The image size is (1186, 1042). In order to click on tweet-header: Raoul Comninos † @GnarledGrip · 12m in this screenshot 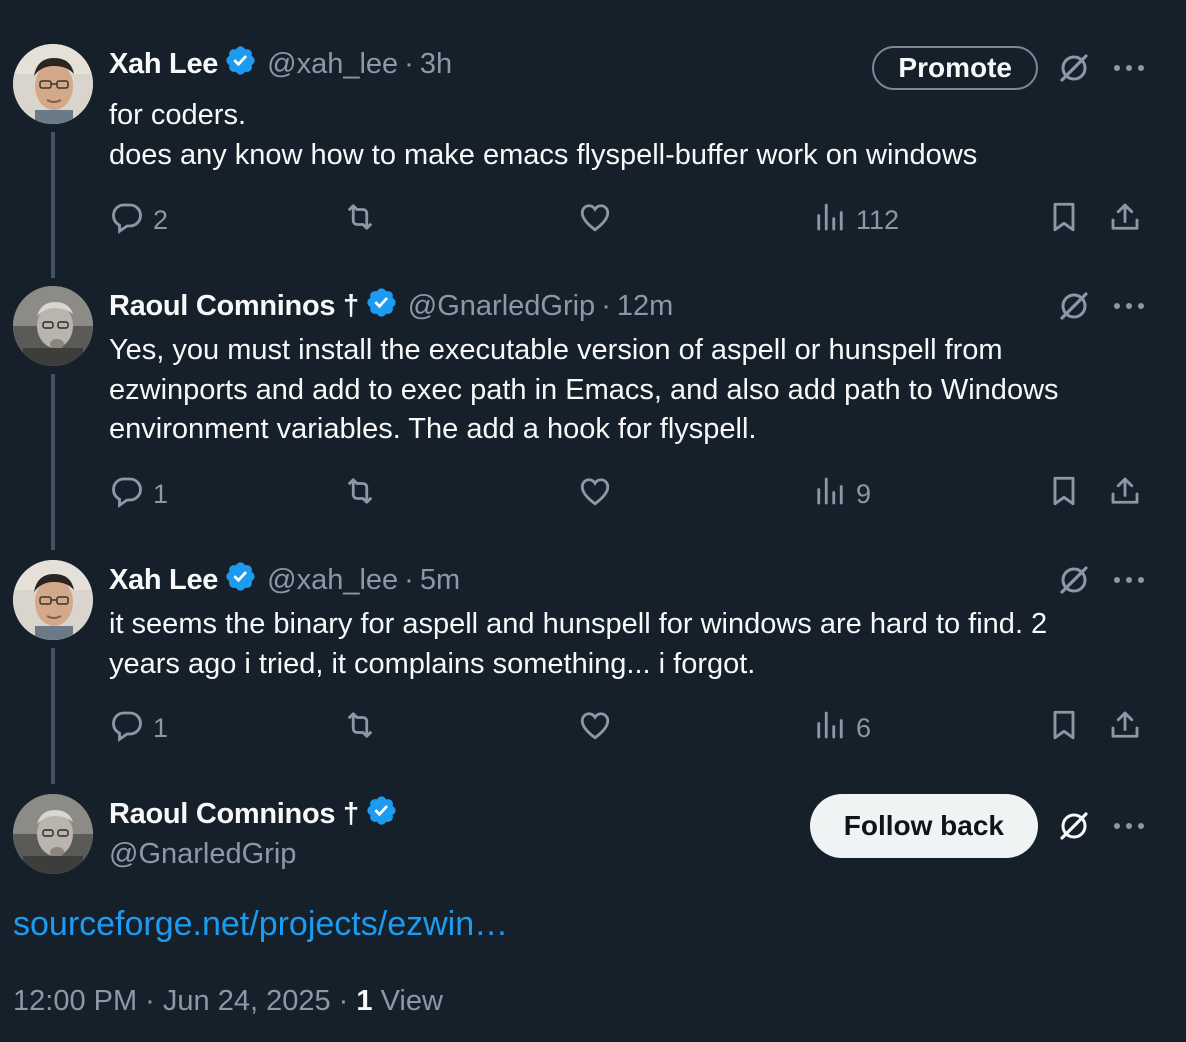, I will do `click(391, 306)`.